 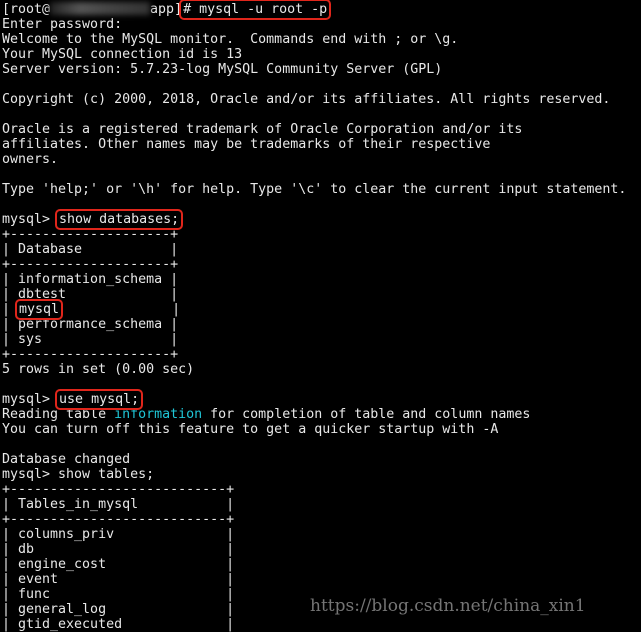 I want to click on terminal-line: Enter password:, so click(x=314, y=24).